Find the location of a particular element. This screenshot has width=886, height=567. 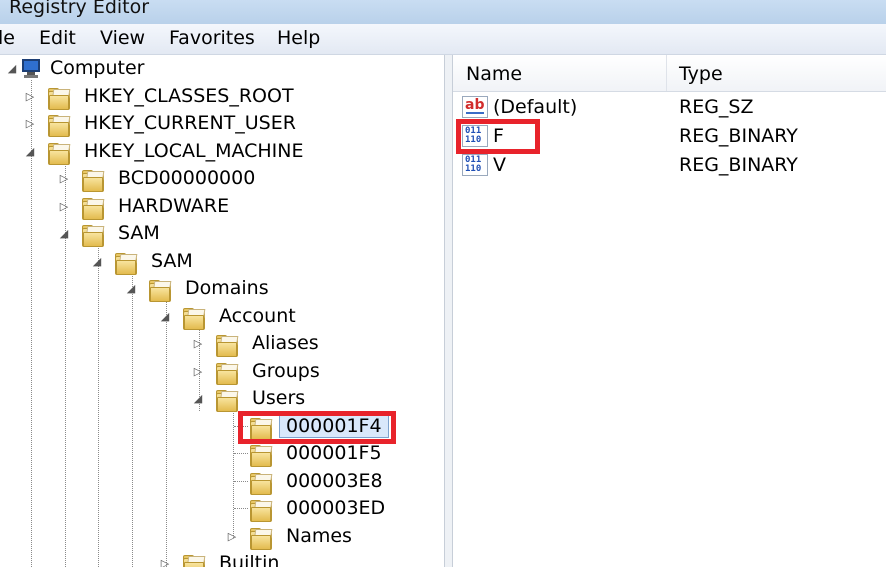

value-row-v: 011 110 V REG_BINARY is located at coordinates (669, 166).